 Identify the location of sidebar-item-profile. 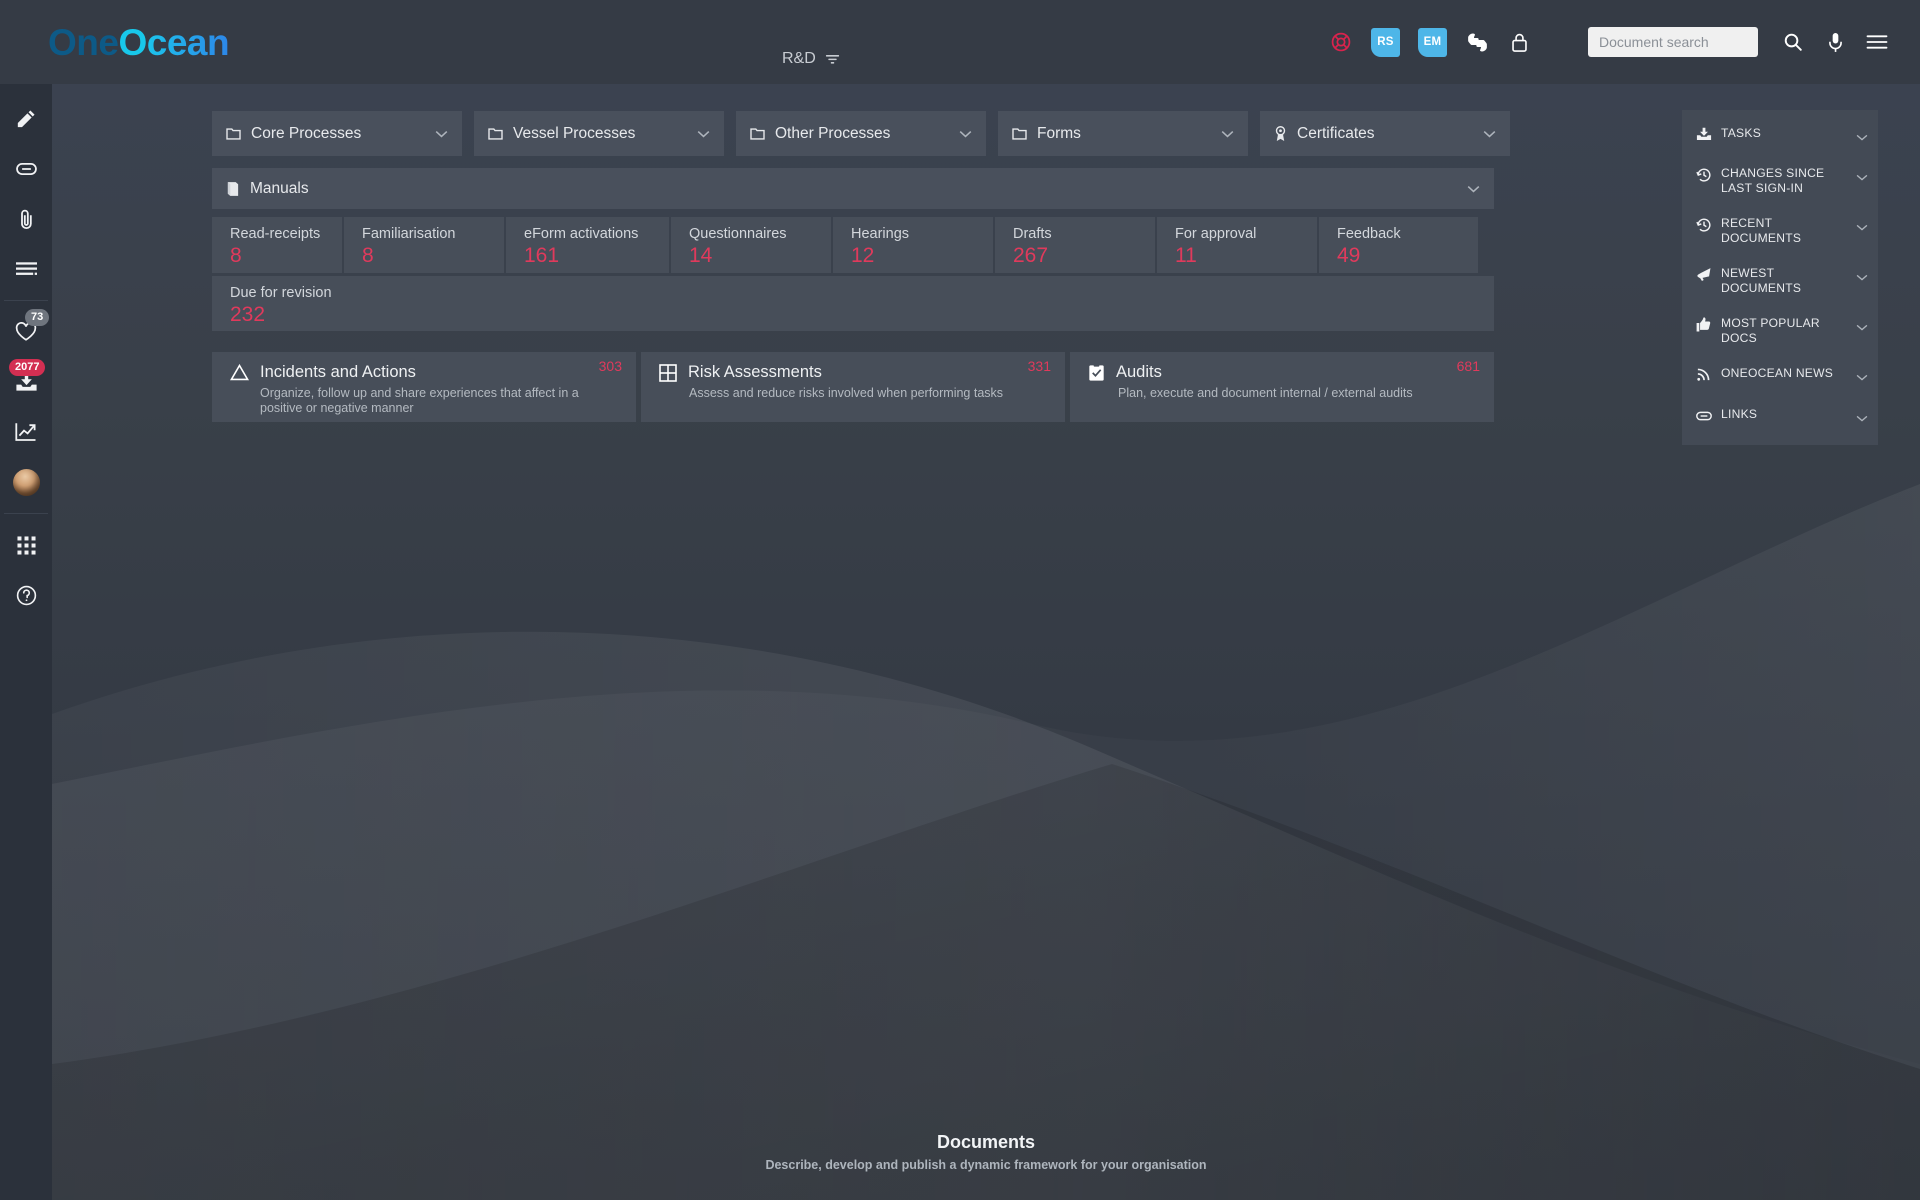
(26, 482).